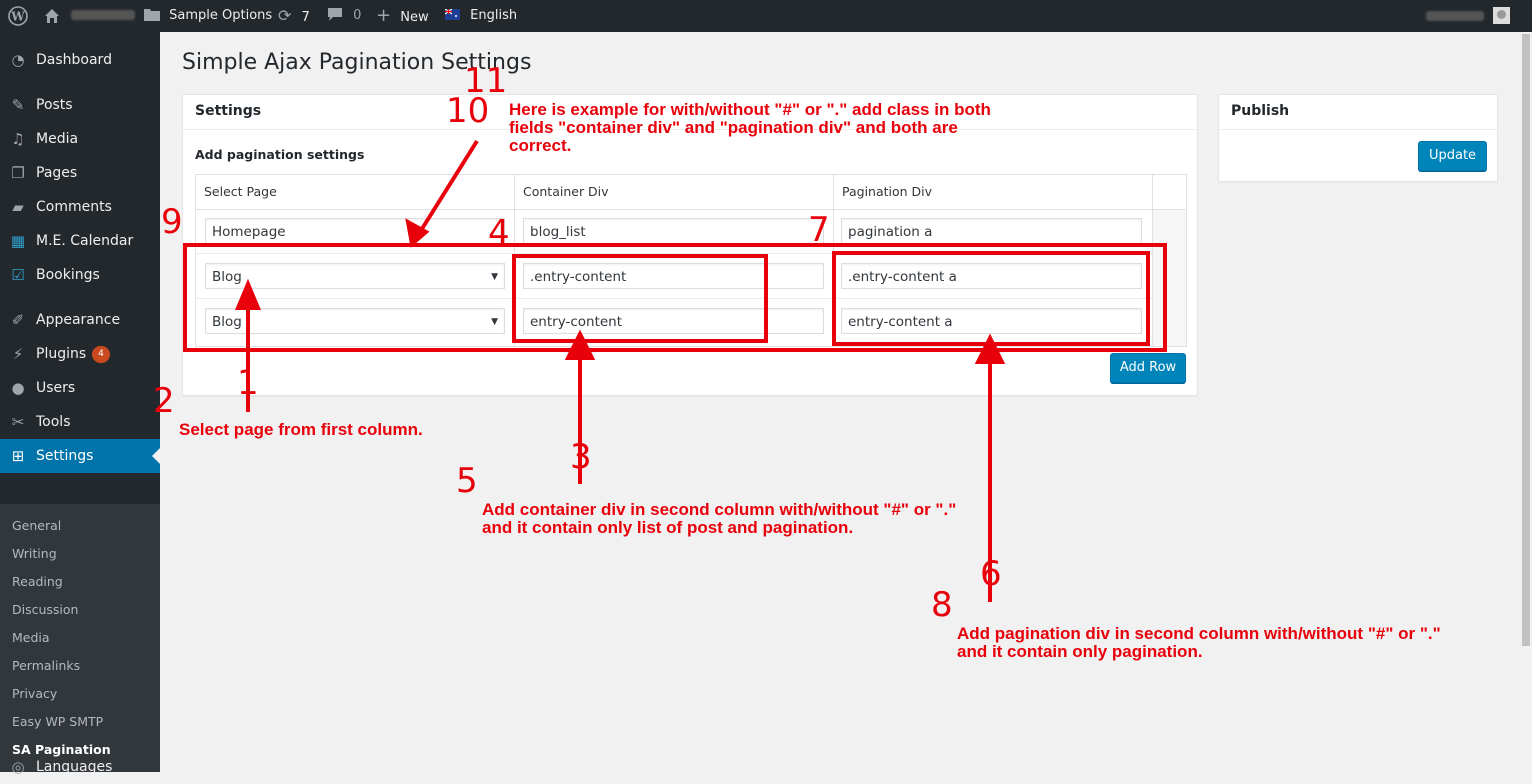 The height and width of the screenshot is (784, 1532). Describe the element at coordinates (240, 191) in the screenshot. I see `column-header-select-page: Select Page` at that location.